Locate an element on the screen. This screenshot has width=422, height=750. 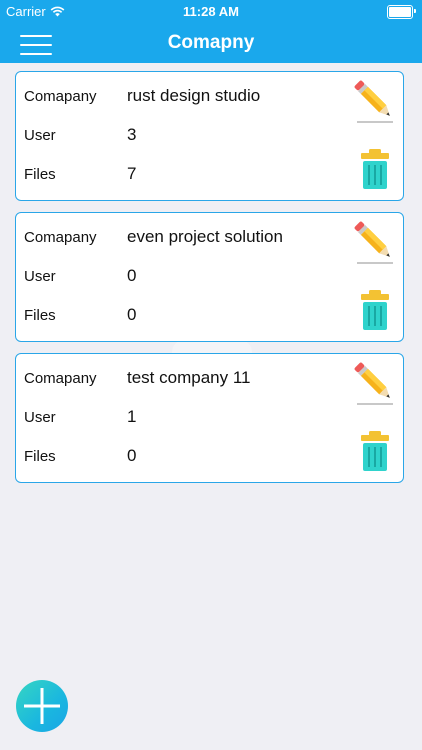
company-name: rust design studio is located at coordinates (194, 95).